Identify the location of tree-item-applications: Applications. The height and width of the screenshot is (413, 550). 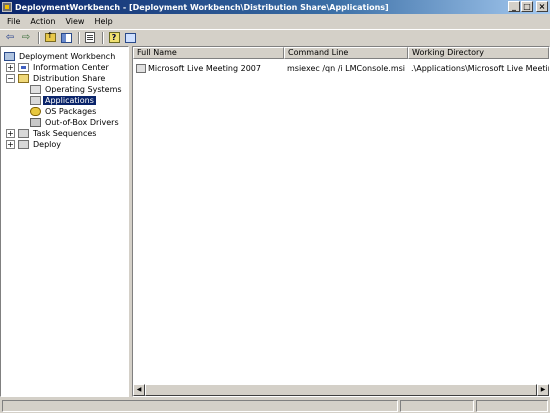
(63, 100).